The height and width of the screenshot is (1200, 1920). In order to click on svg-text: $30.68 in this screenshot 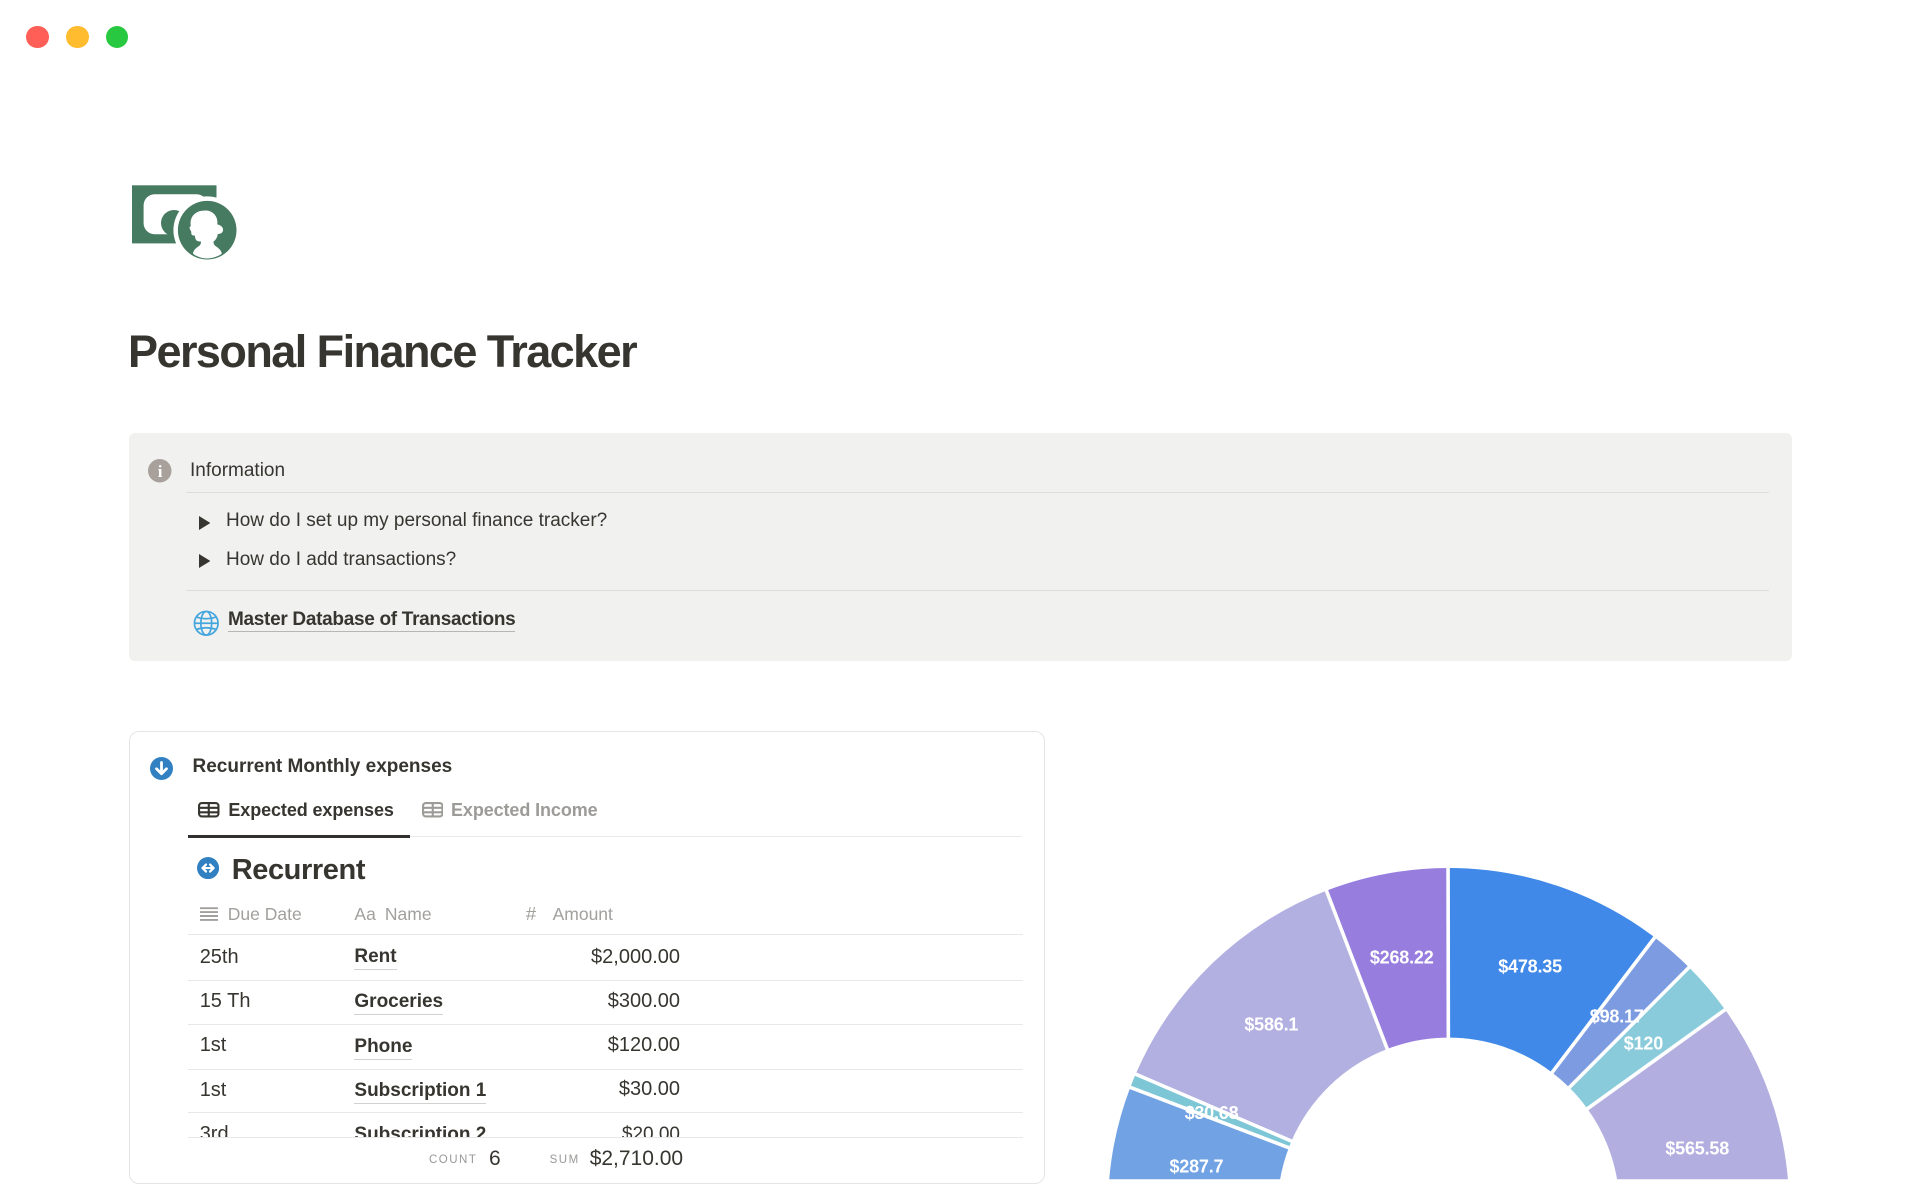, I will do `click(1212, 1113)`.